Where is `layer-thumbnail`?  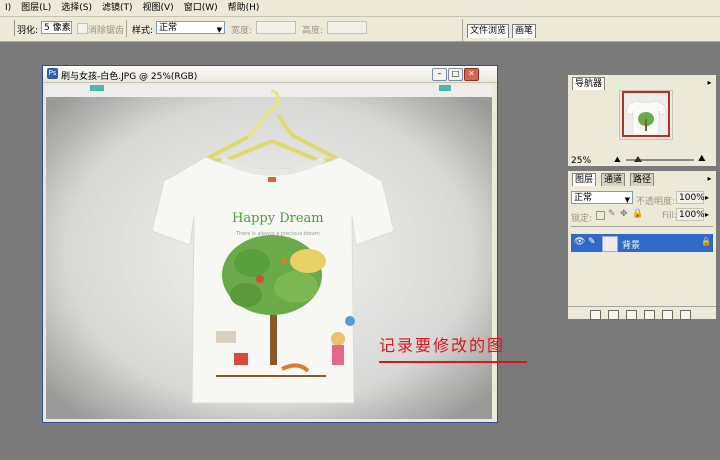
layer-thumbnail is located at coordinates (610, 244).